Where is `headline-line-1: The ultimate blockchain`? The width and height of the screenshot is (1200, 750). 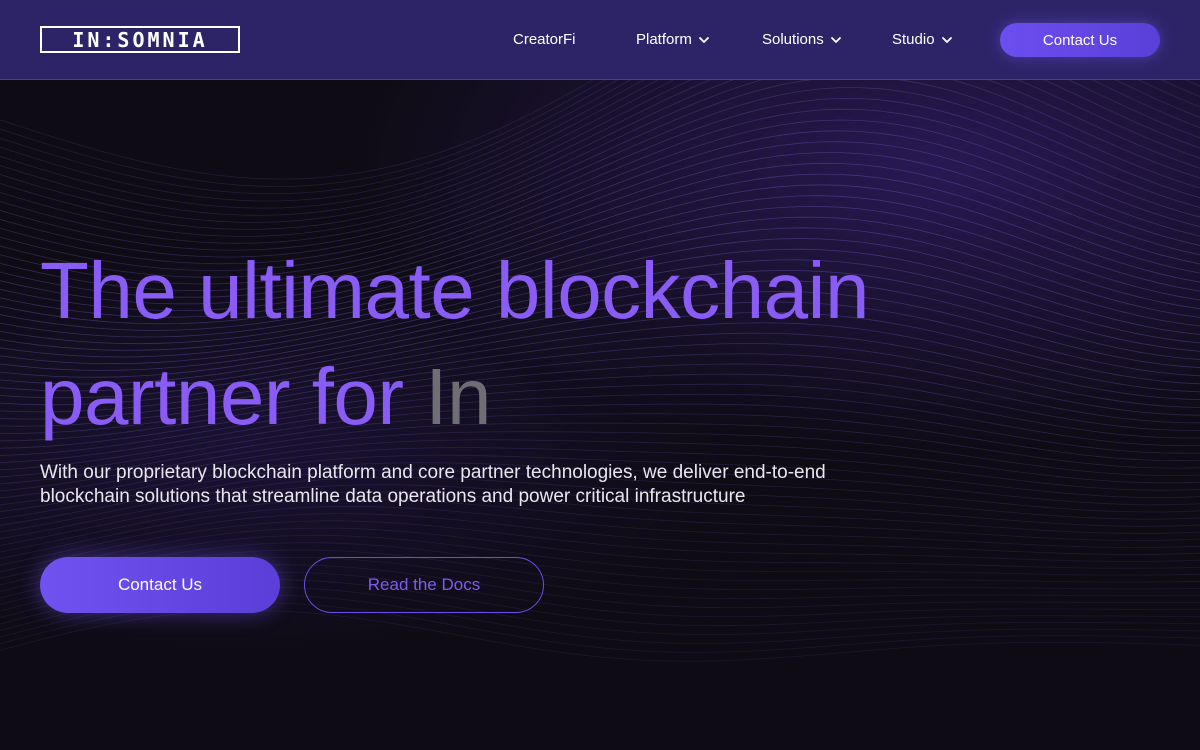
headline-line-1: The ultimate blockchain is located at coordinates (454, 290).